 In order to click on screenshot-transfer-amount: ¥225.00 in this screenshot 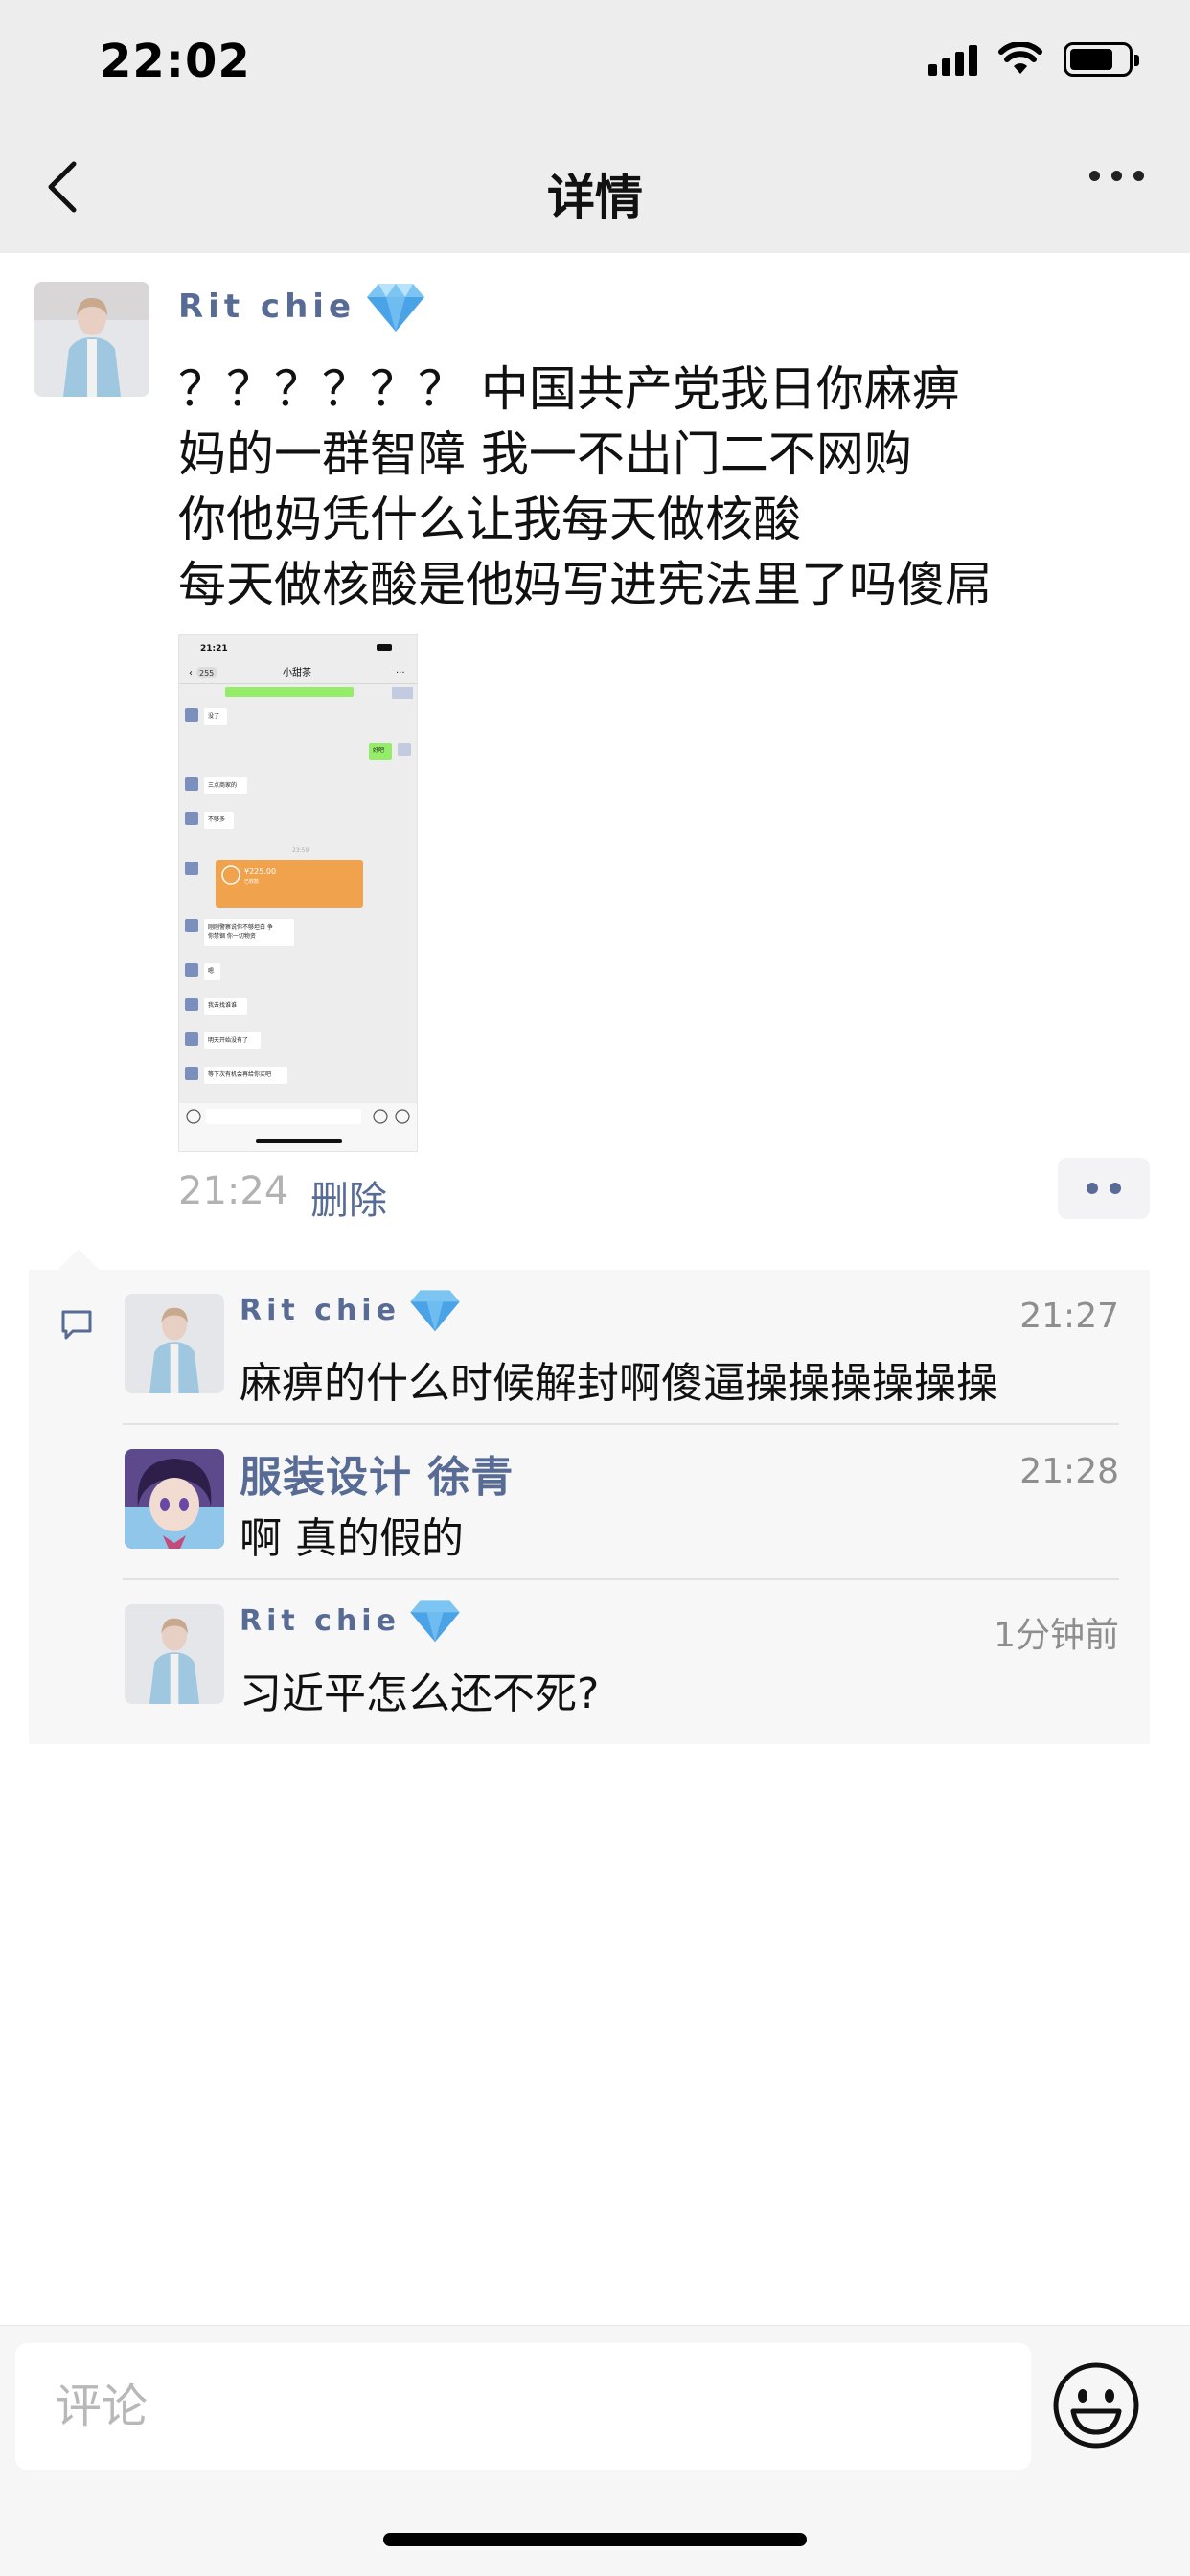, I will do `click(260, 871)`.